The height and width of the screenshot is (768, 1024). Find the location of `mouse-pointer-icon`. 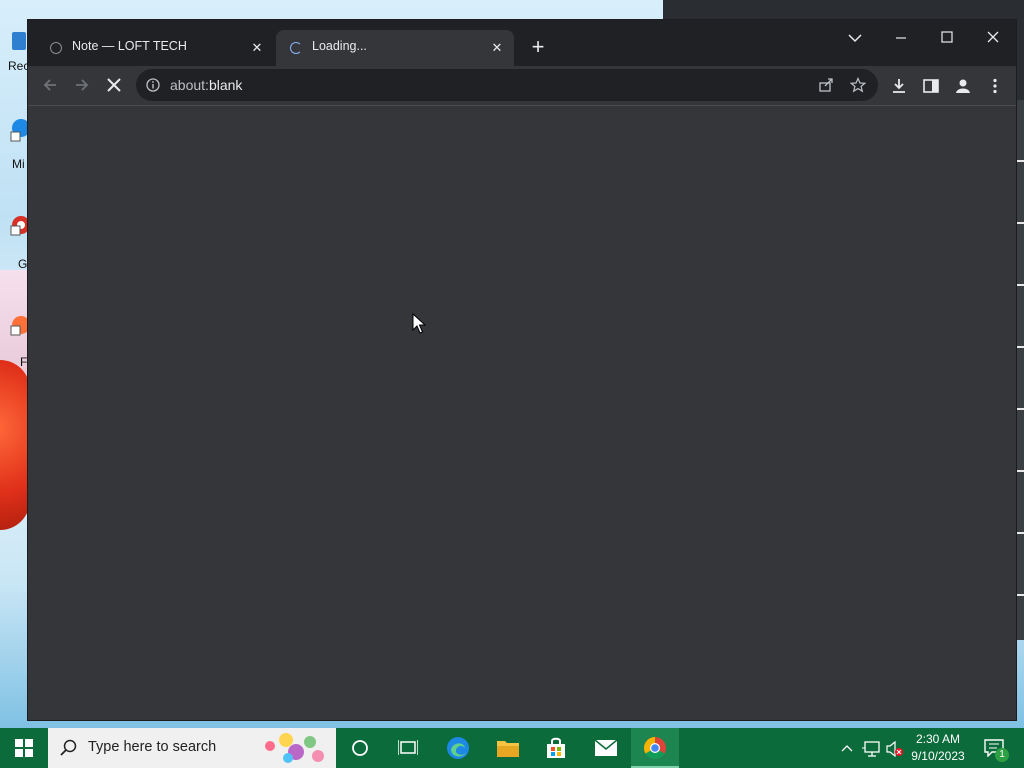

mouse-pointer-icon is located at coordinates (419, 323).